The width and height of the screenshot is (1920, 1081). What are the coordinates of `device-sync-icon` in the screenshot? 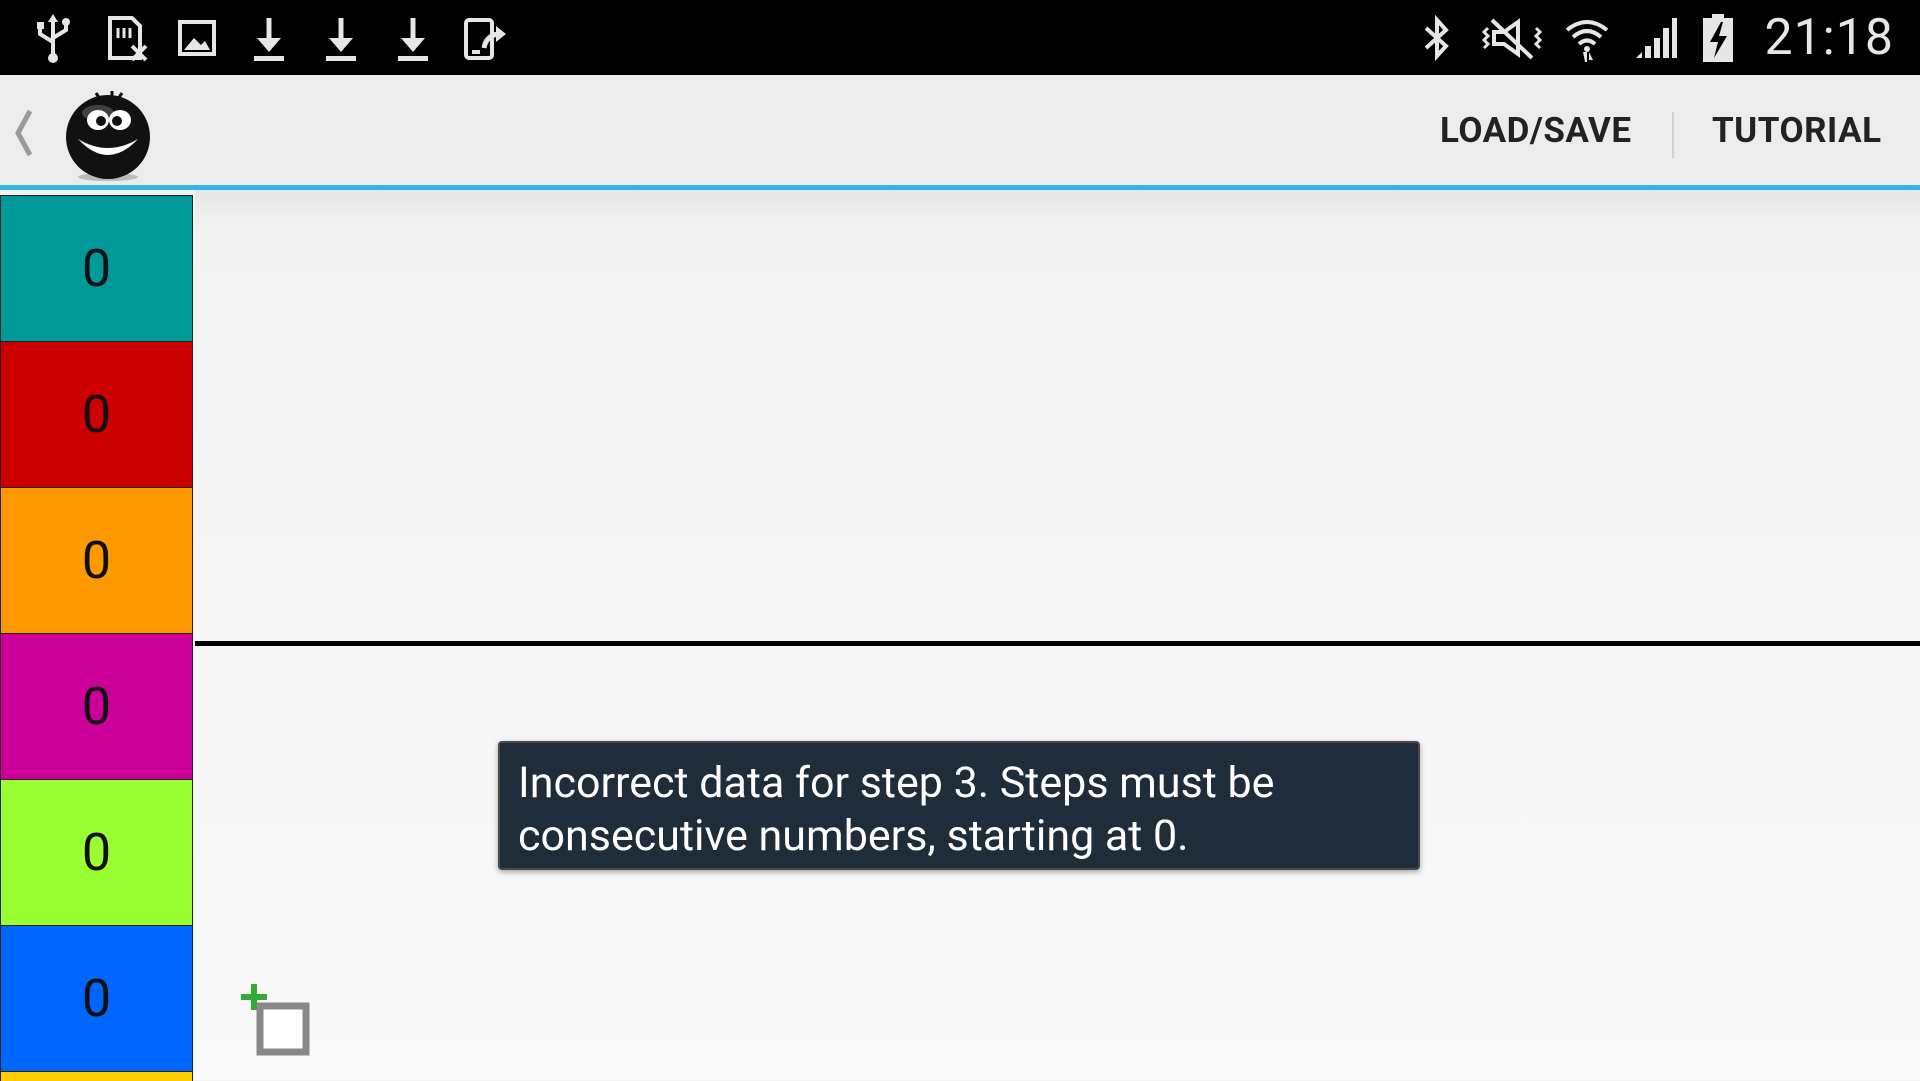 It's located at (485, 38).